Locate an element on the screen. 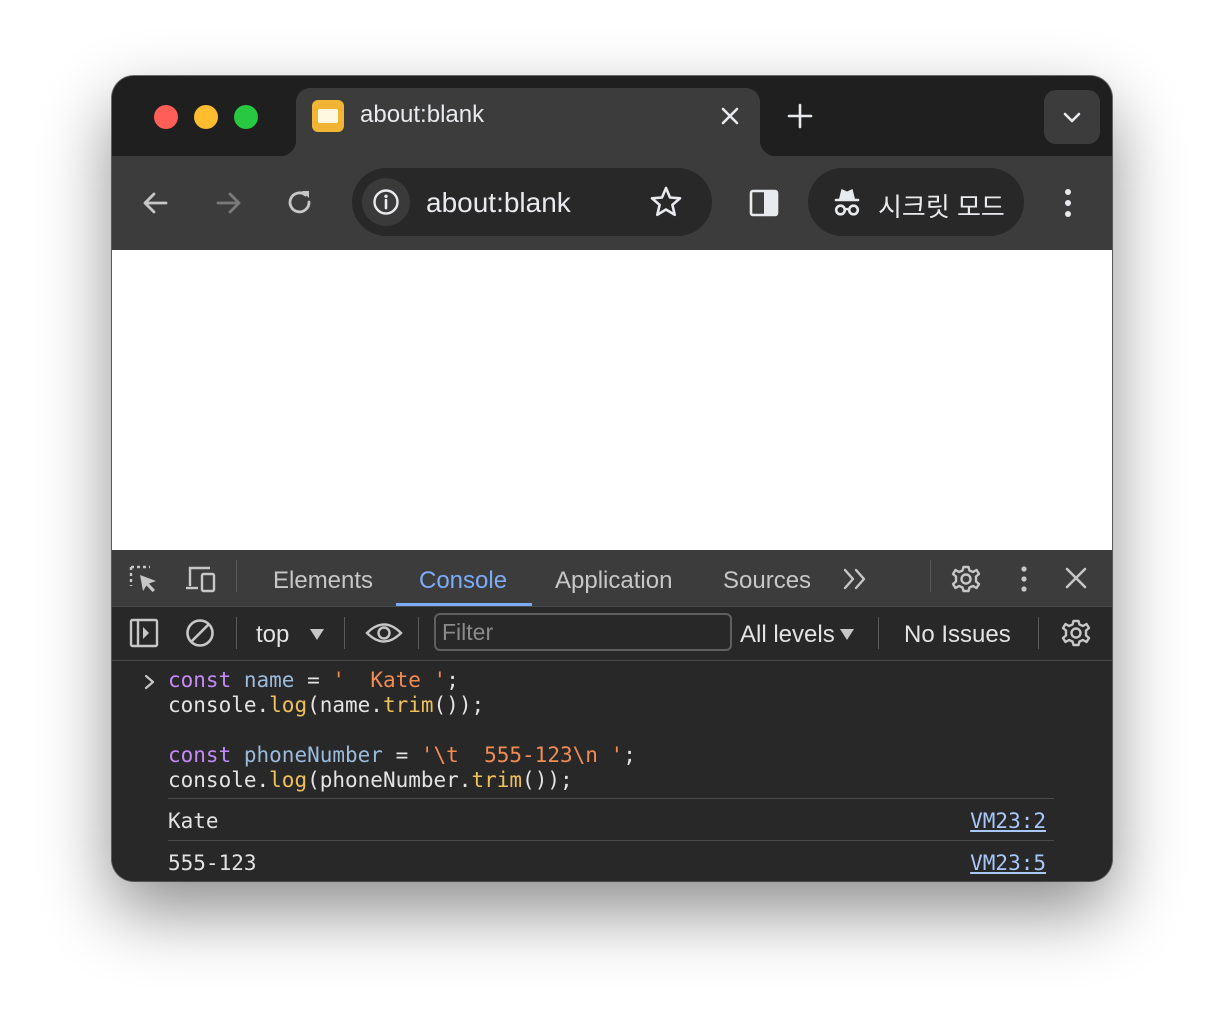  chevron-down-icon is located at coordinates (1072, 117).